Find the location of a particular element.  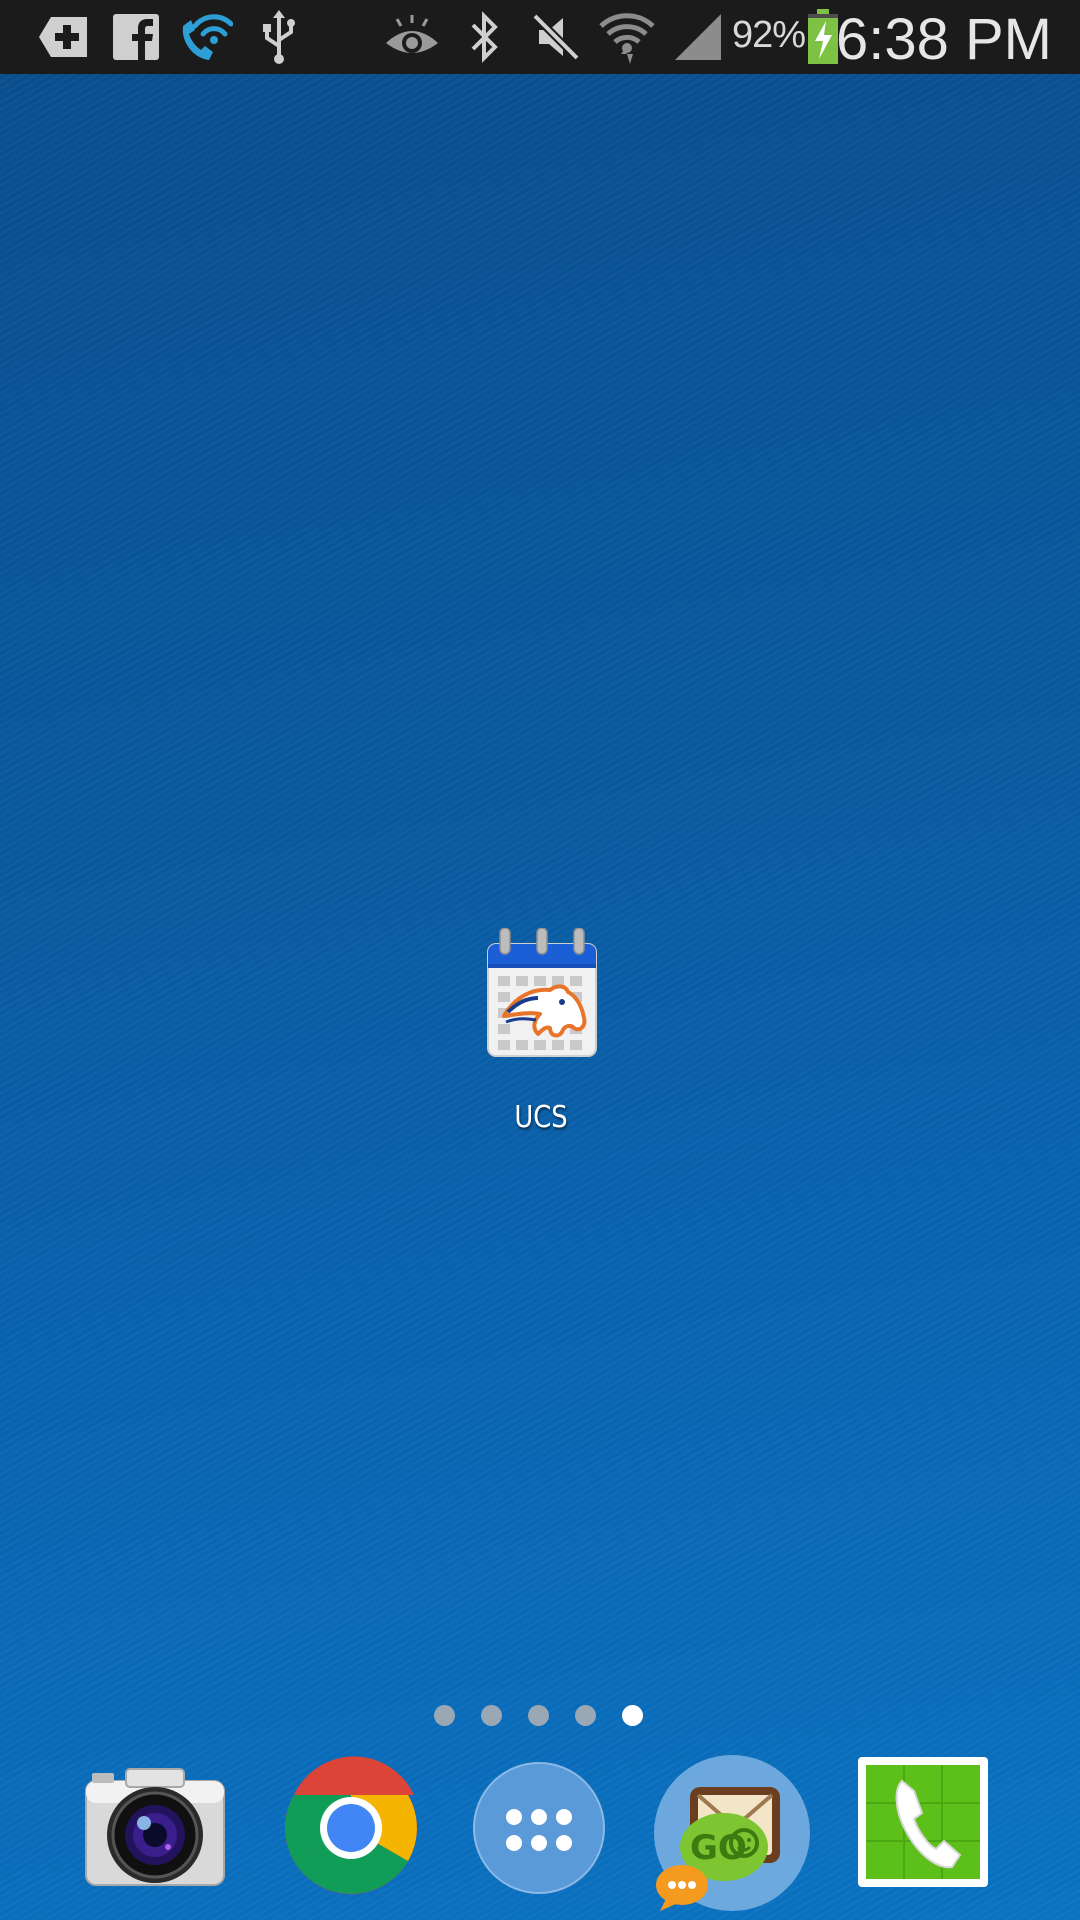

go-sms-icon: GO is located at coordinates (732, 1833).